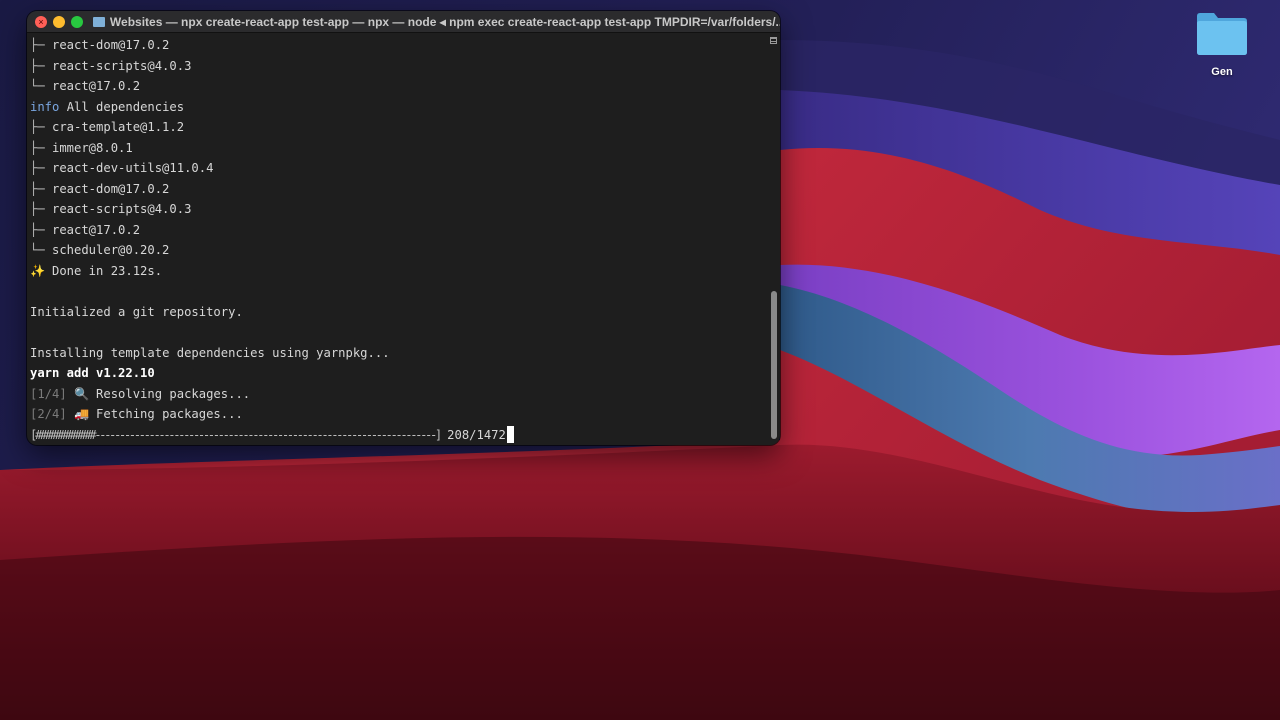  What do you see at coordinates (111, 250) in the screenshot?
I see `package-name: scheduler@0.20.2` at bounding box center [111, 250].